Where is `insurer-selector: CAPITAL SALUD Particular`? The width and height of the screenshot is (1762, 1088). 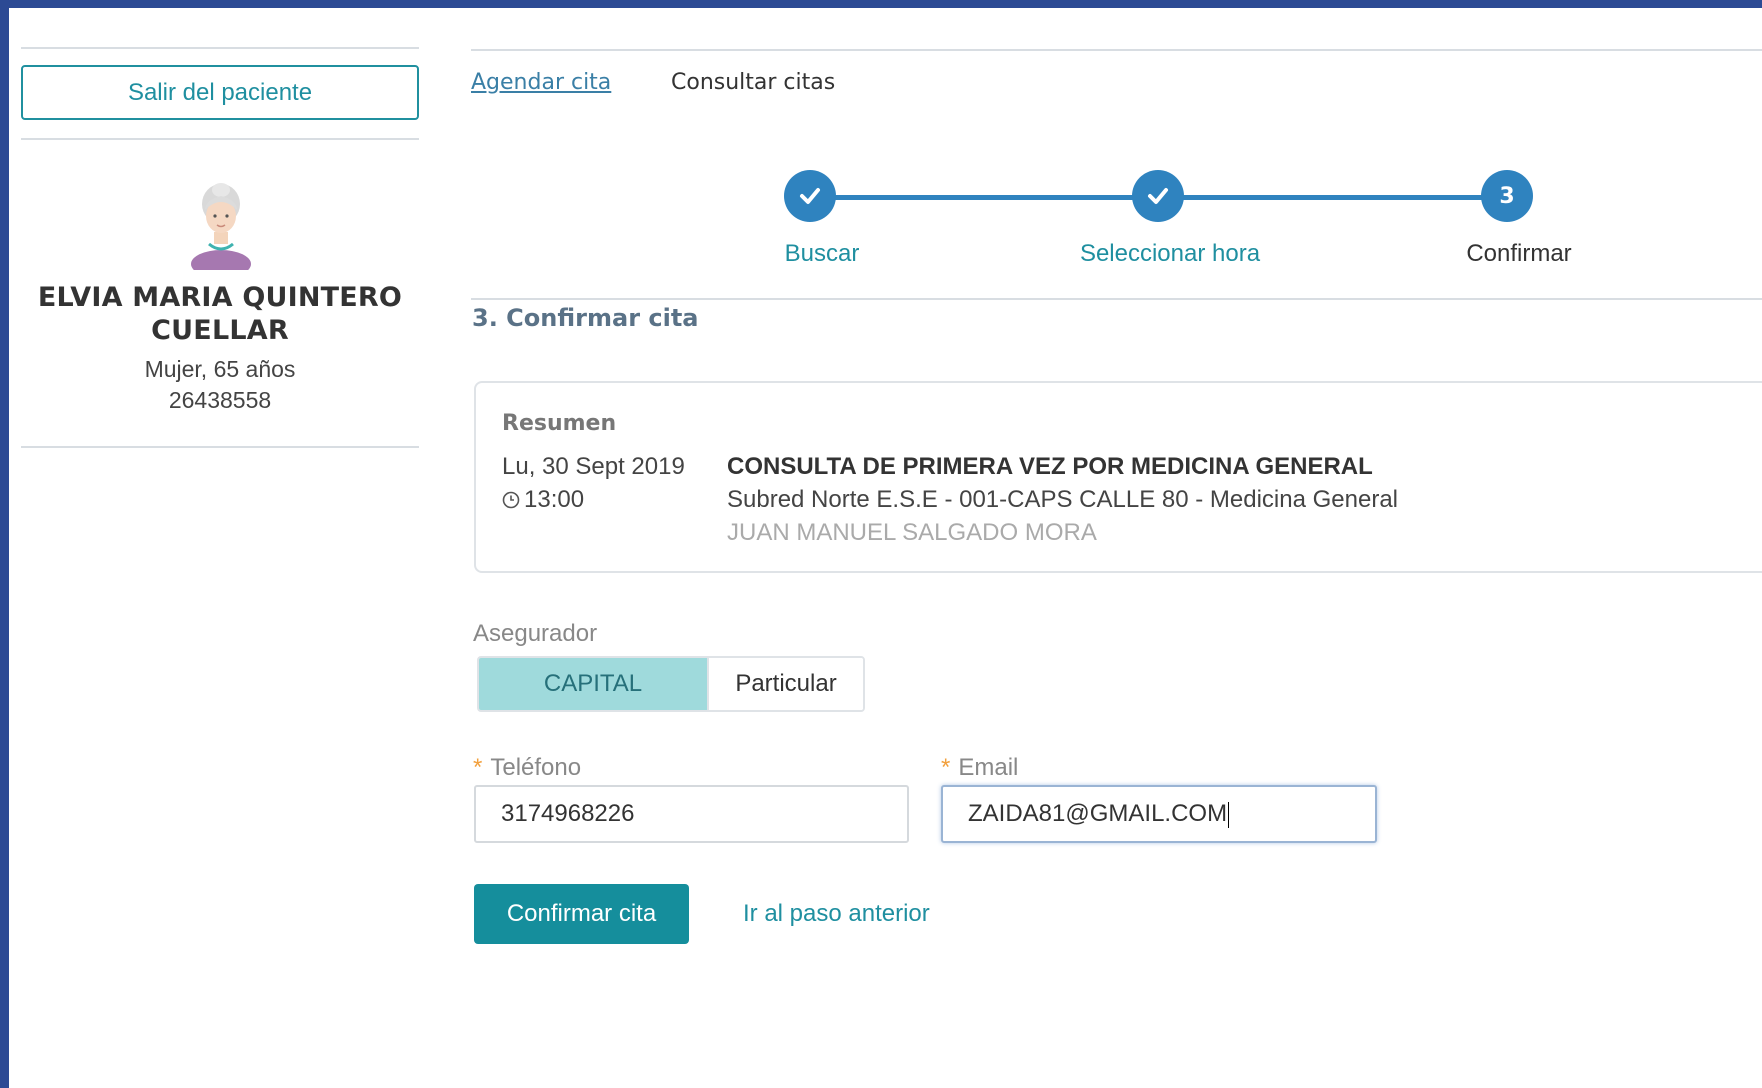
insurer-selector: CAPITAL SALUD Particular is located at coordinates (671, 684).